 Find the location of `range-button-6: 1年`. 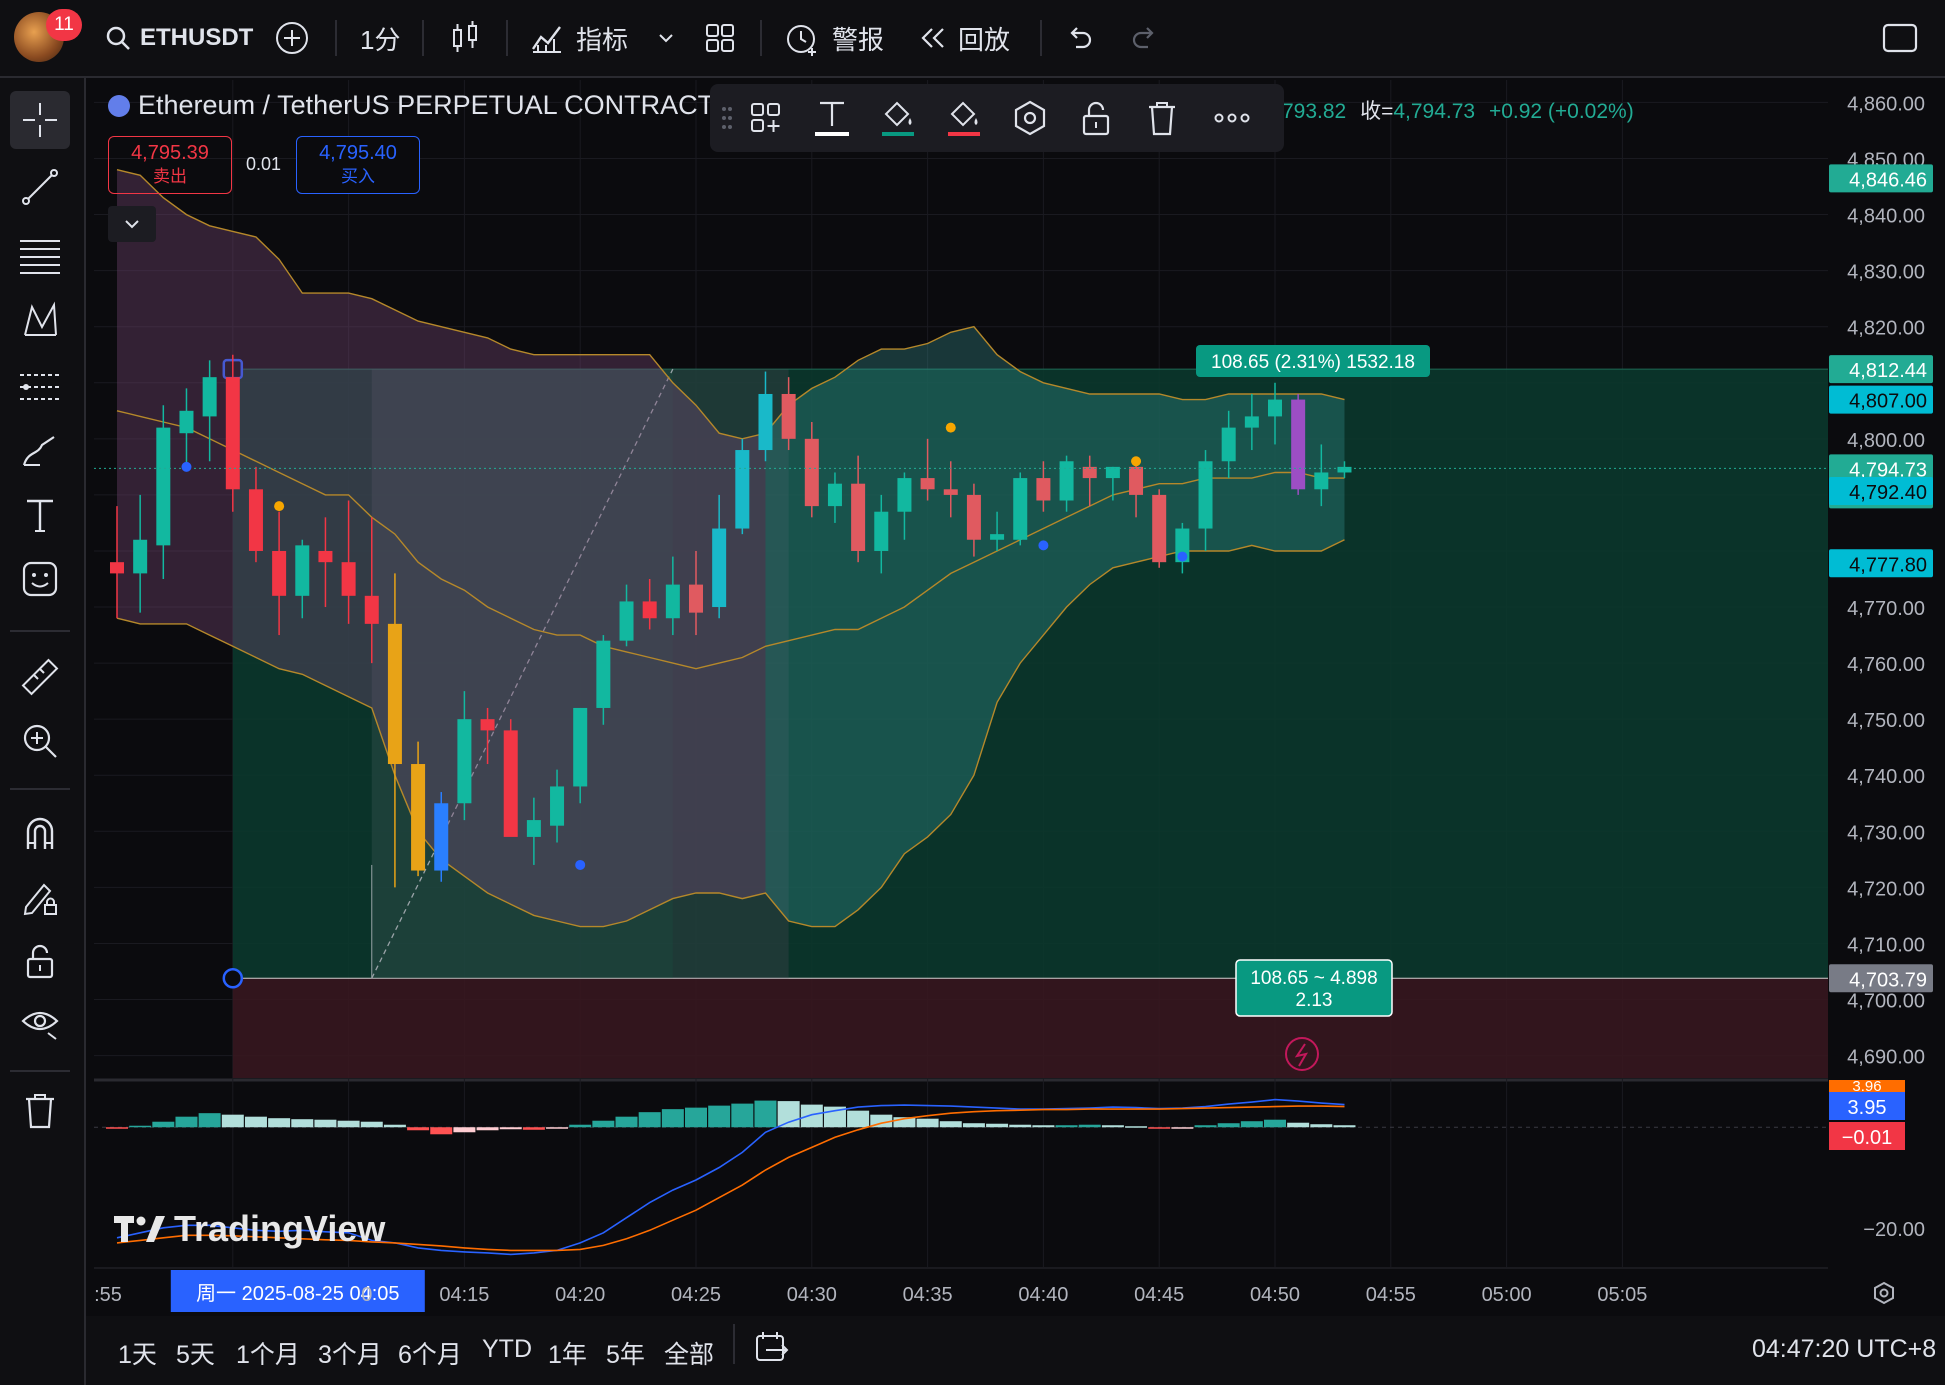

range-button-6: 1年 is located at coordinates (567, 1353).